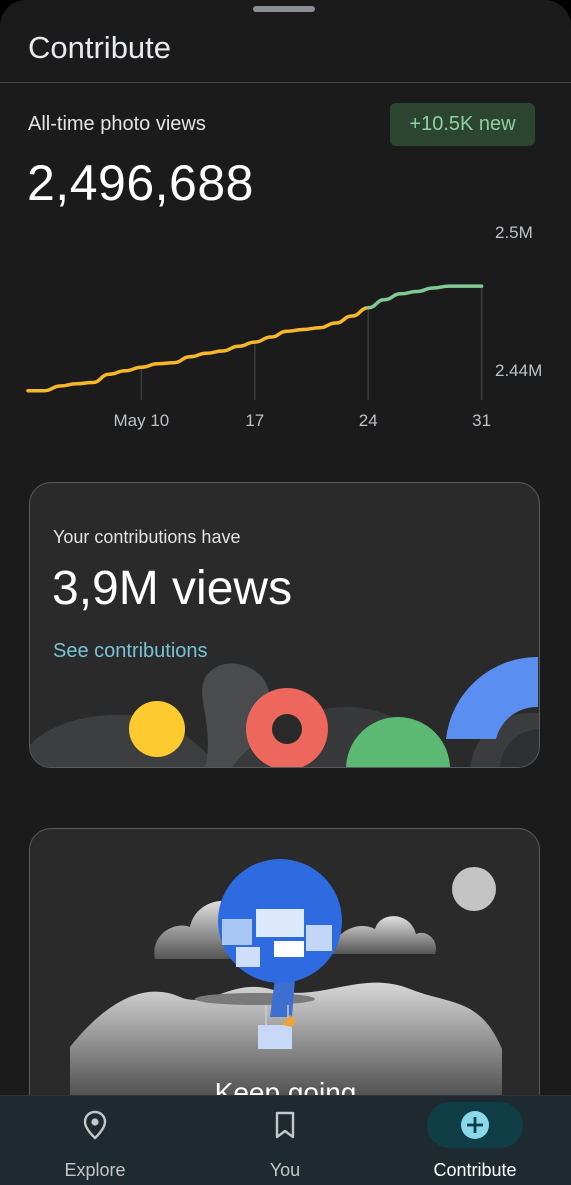 The image size is (571, 1185). I want to click on bookmark-icon, so click(285, 1125).